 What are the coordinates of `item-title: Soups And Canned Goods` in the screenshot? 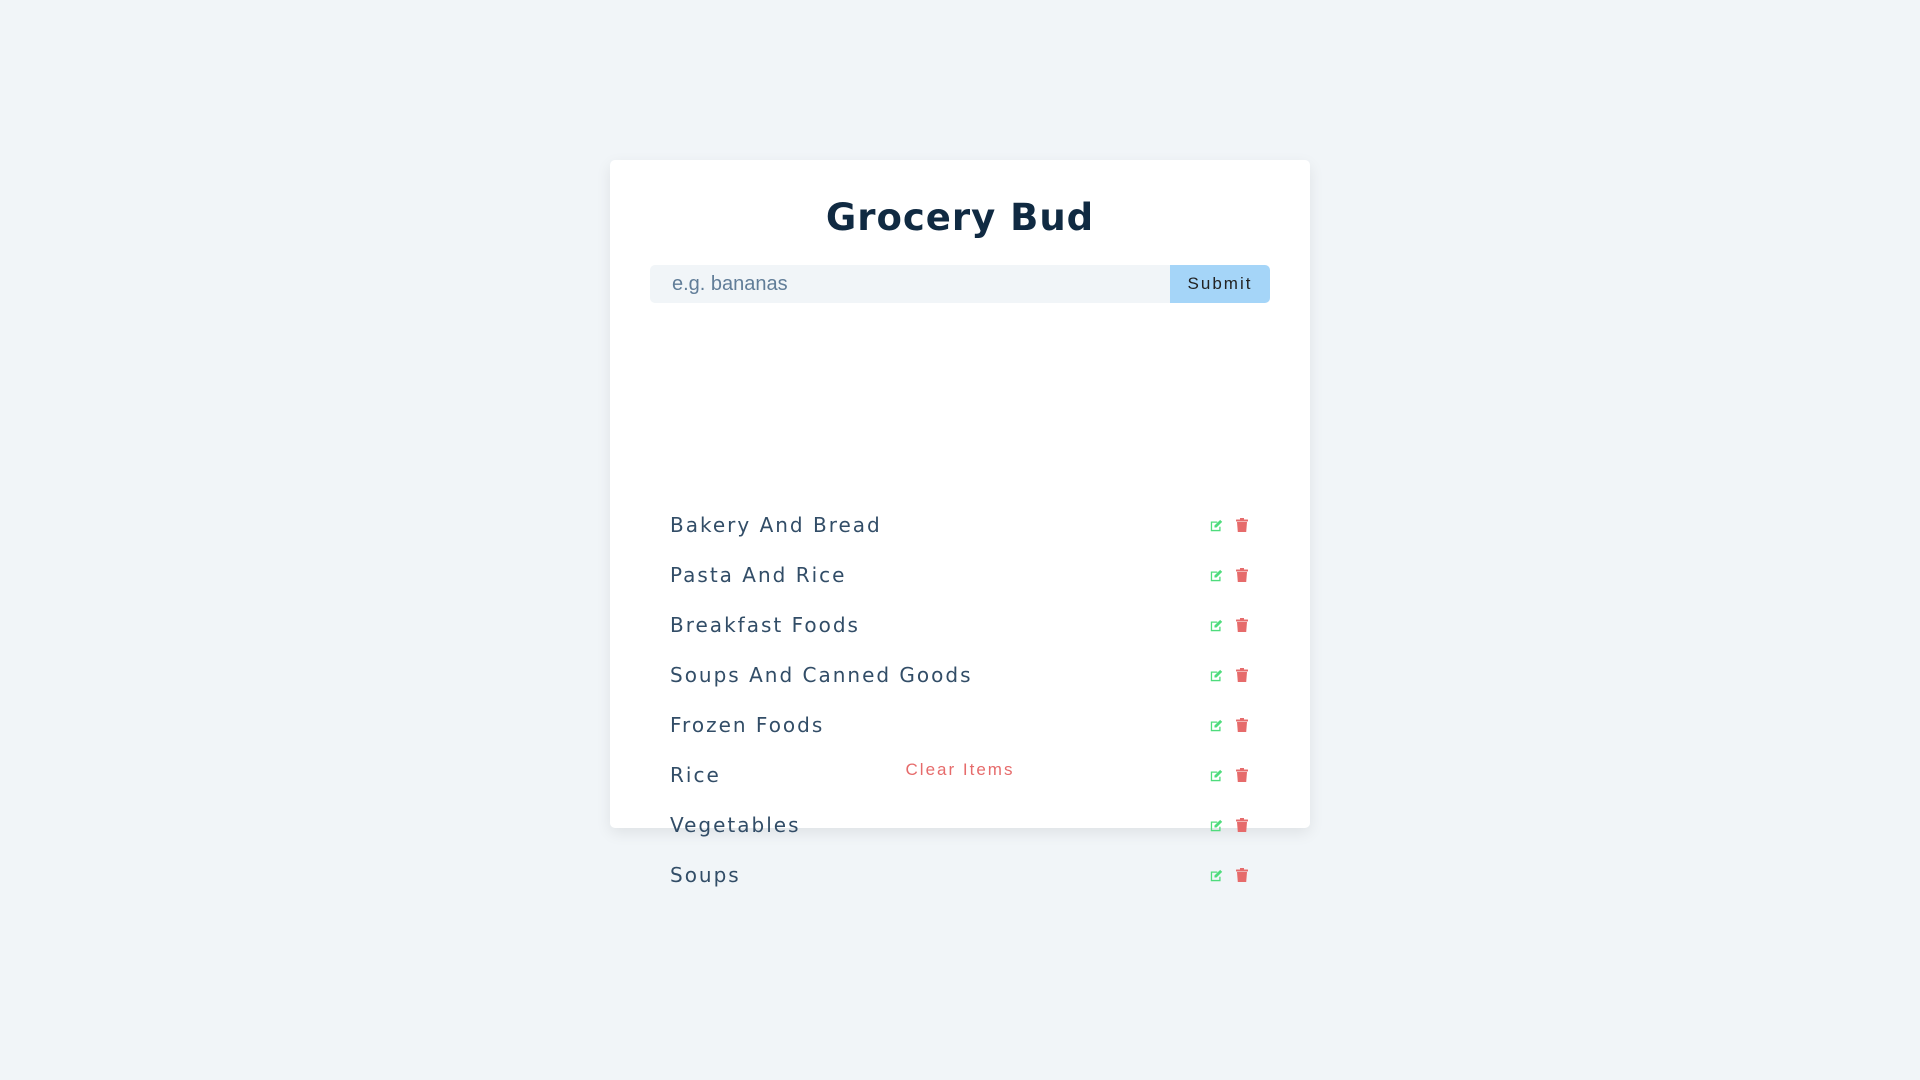 It's located at (821, 675).